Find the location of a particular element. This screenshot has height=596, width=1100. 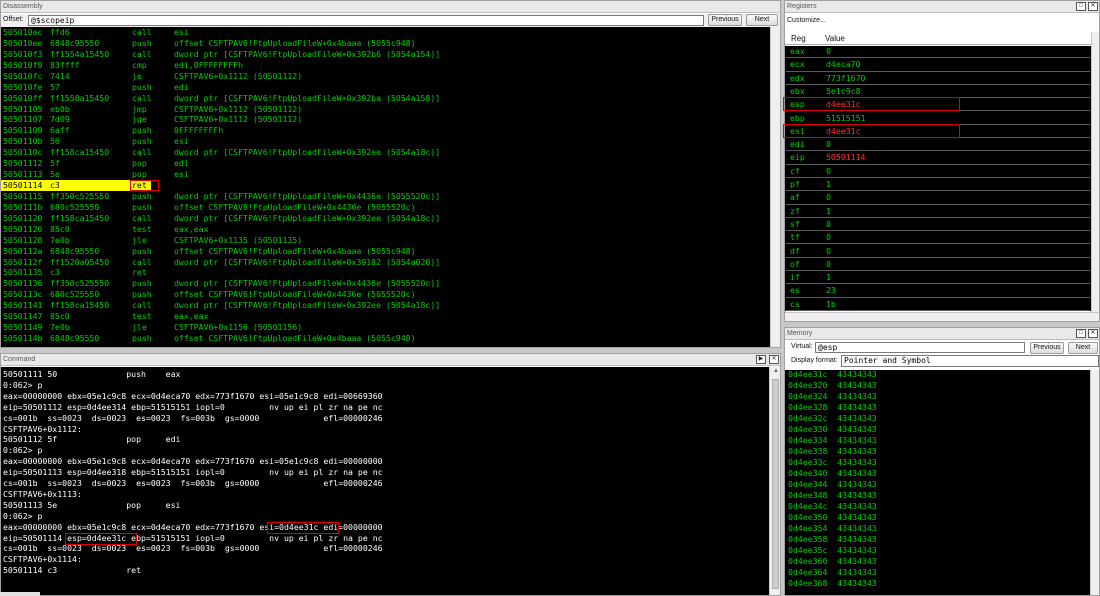

register-row-tf: tf 0 is located at coordinates (938, 238).